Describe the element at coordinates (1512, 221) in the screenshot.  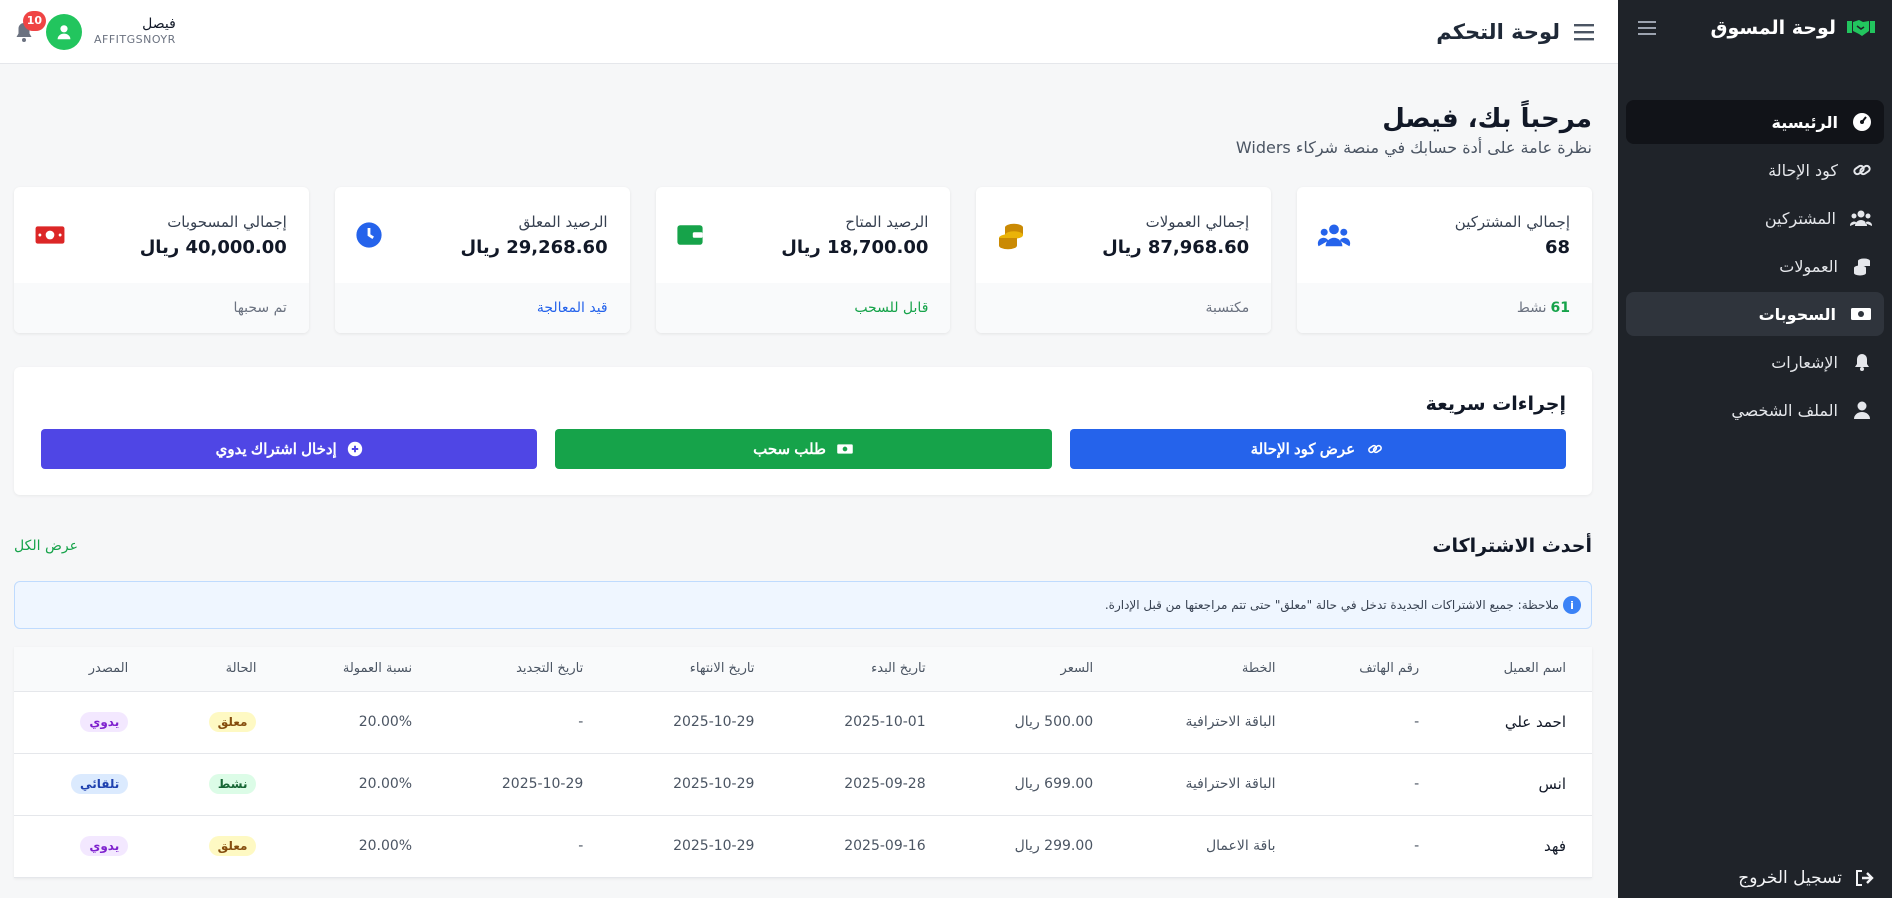
I see `stat-label: إجمالي المشتركين` at that location.